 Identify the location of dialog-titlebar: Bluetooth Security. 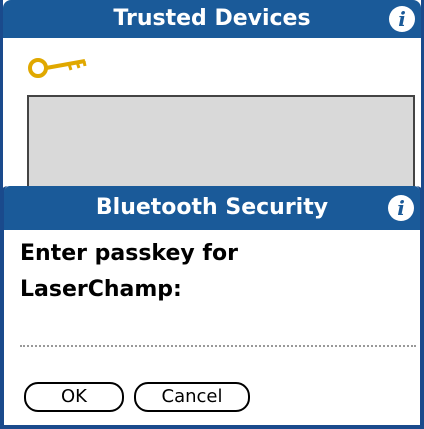
(212, 208).